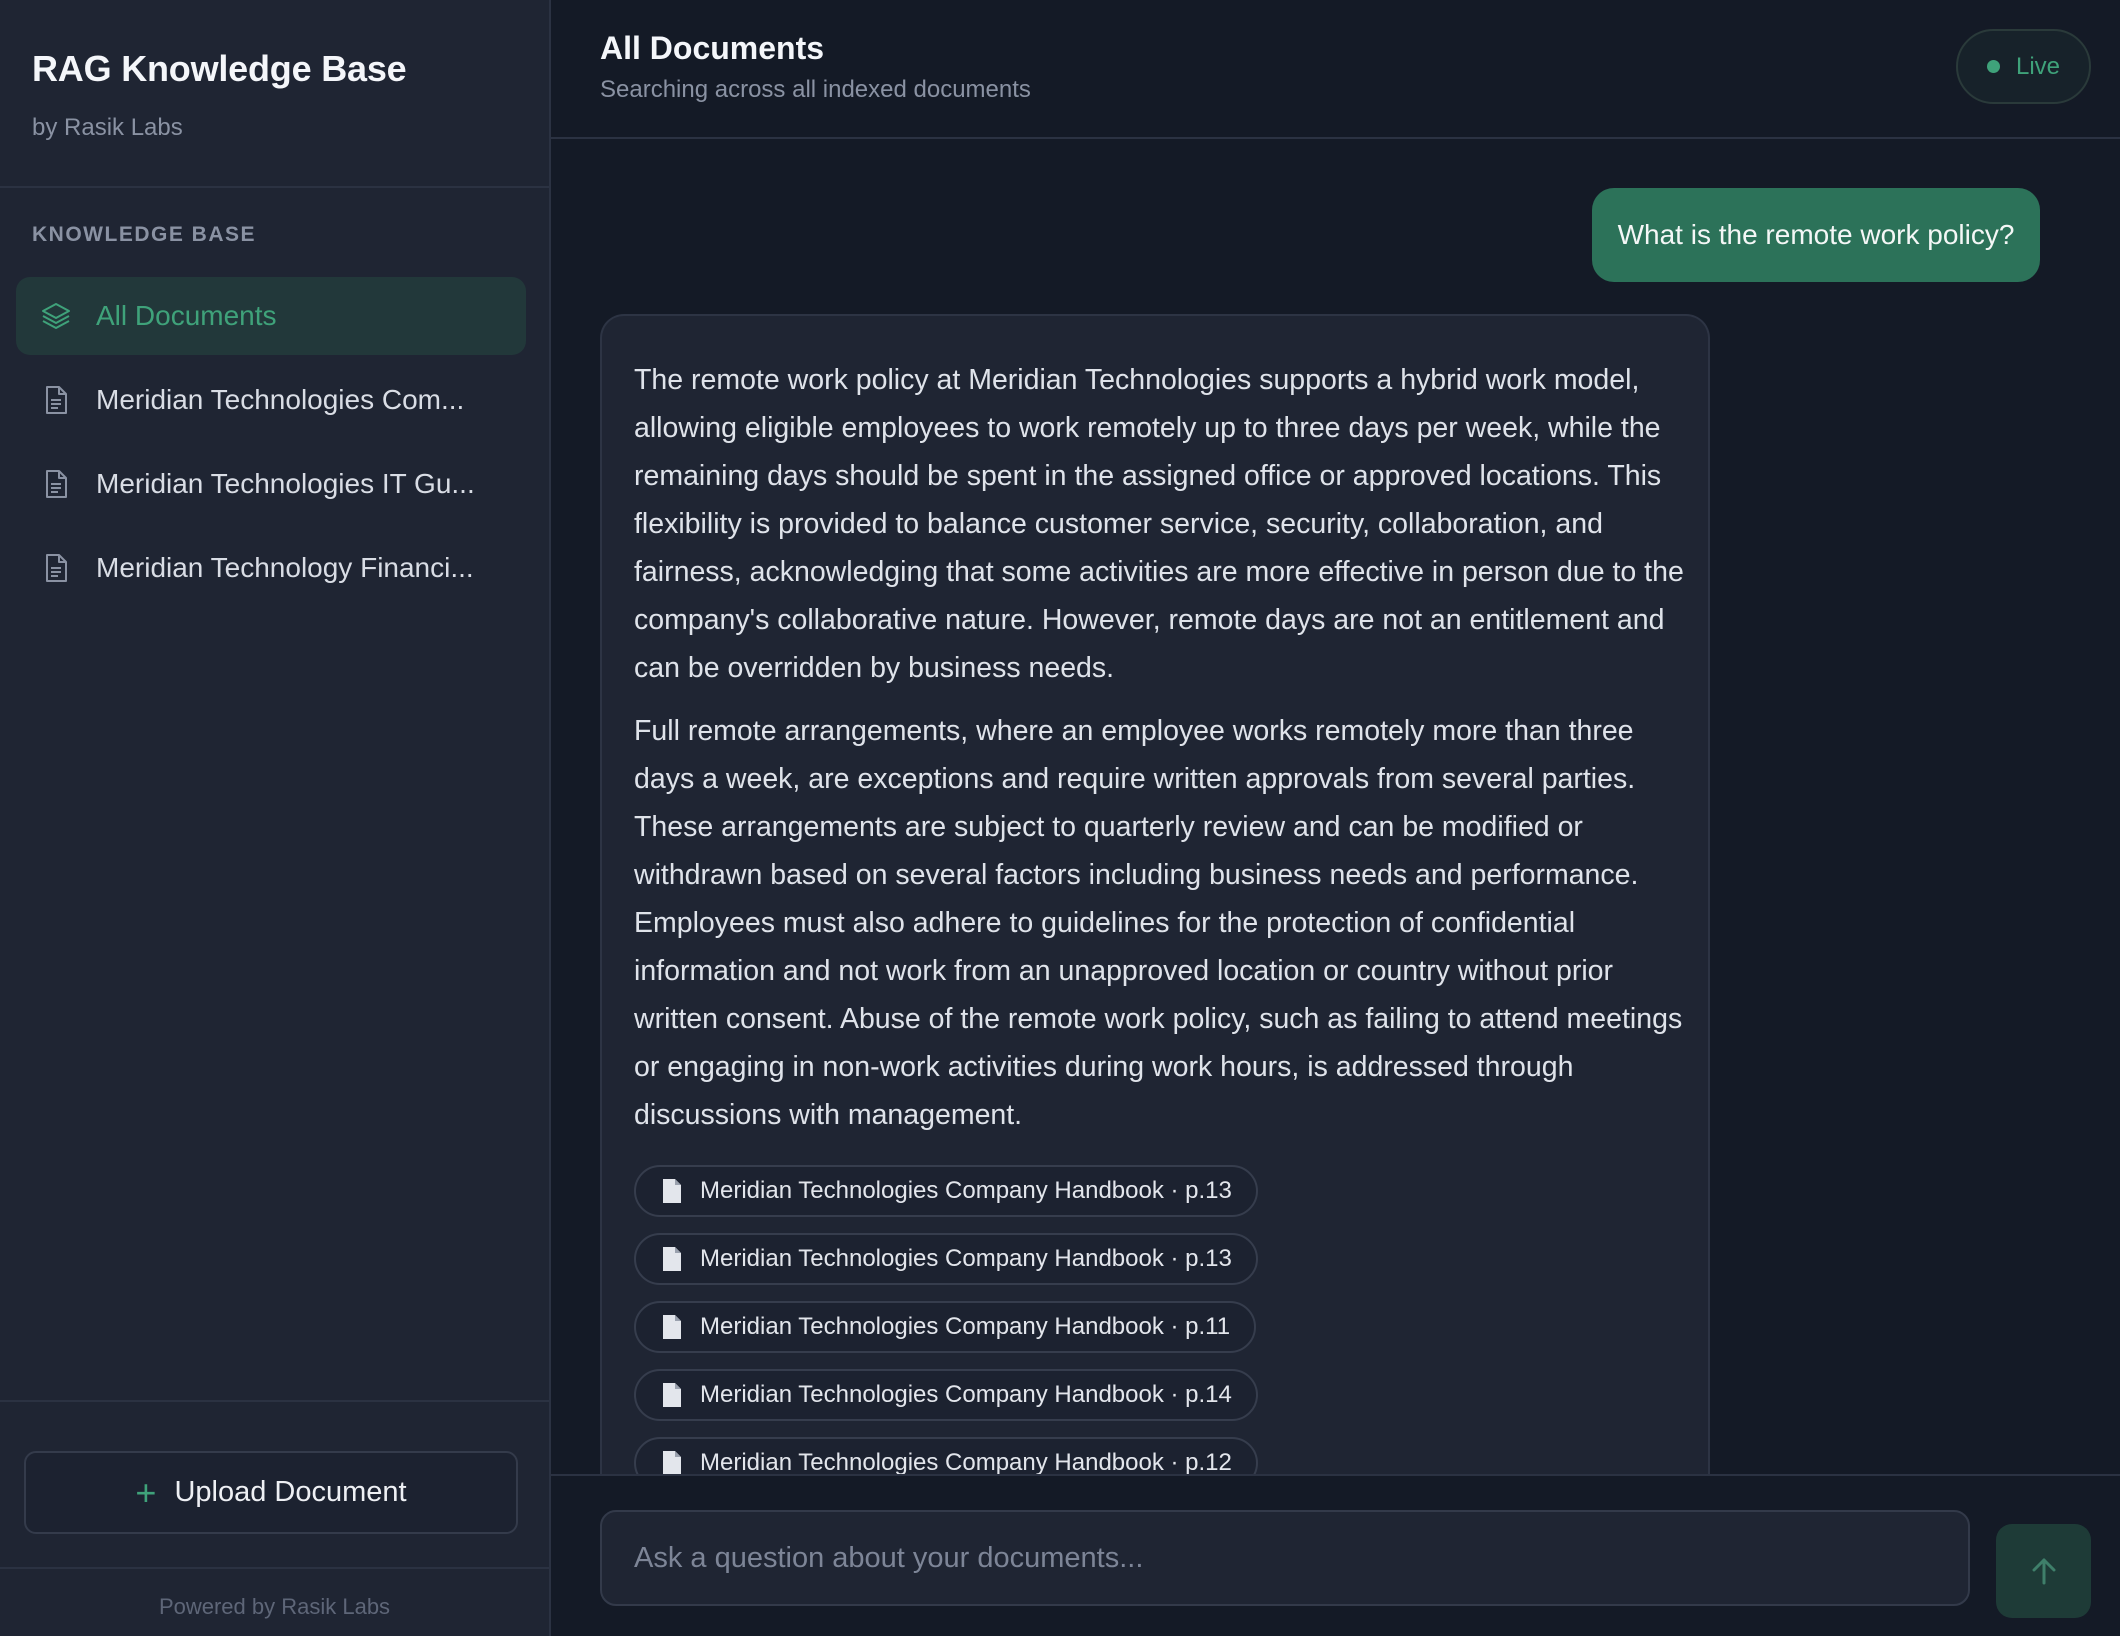 Image resolution: width=2120 pixels, height=1636 pixels. What do you see at coordinates (219, 95) in the screenshot?
I see `brand: RAG Knowledge Base by Rasik Labs` at bounding box center [219, 95].